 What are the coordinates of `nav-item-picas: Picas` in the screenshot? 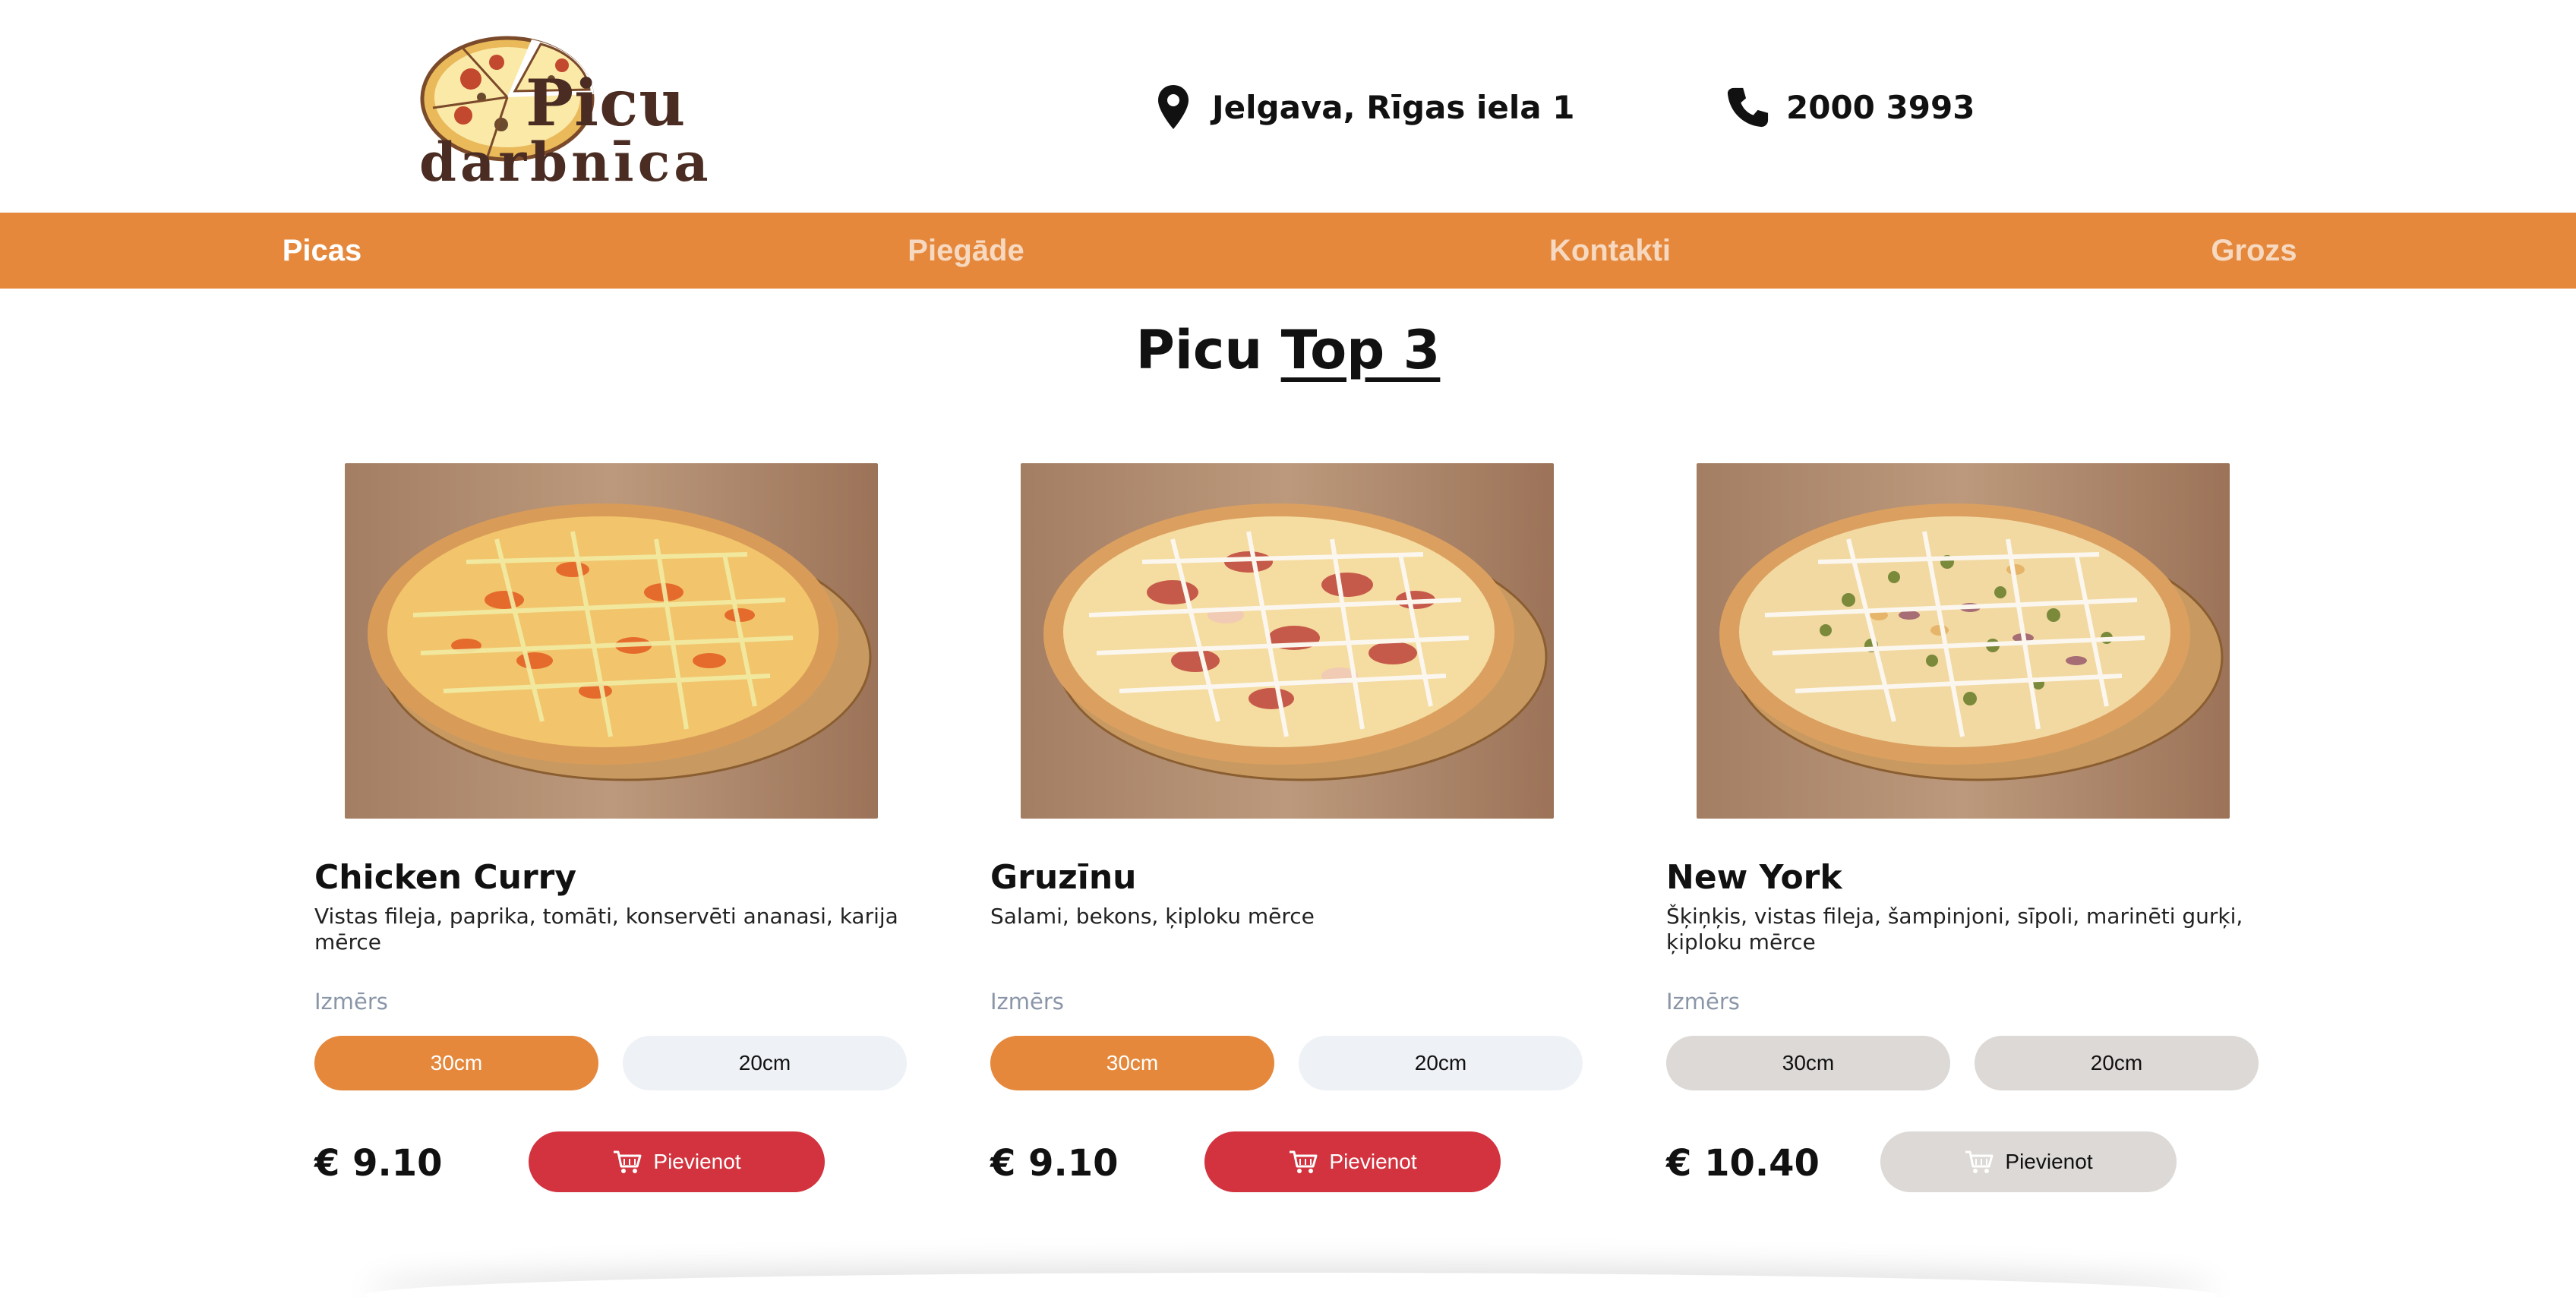 It's located at (322, 251).